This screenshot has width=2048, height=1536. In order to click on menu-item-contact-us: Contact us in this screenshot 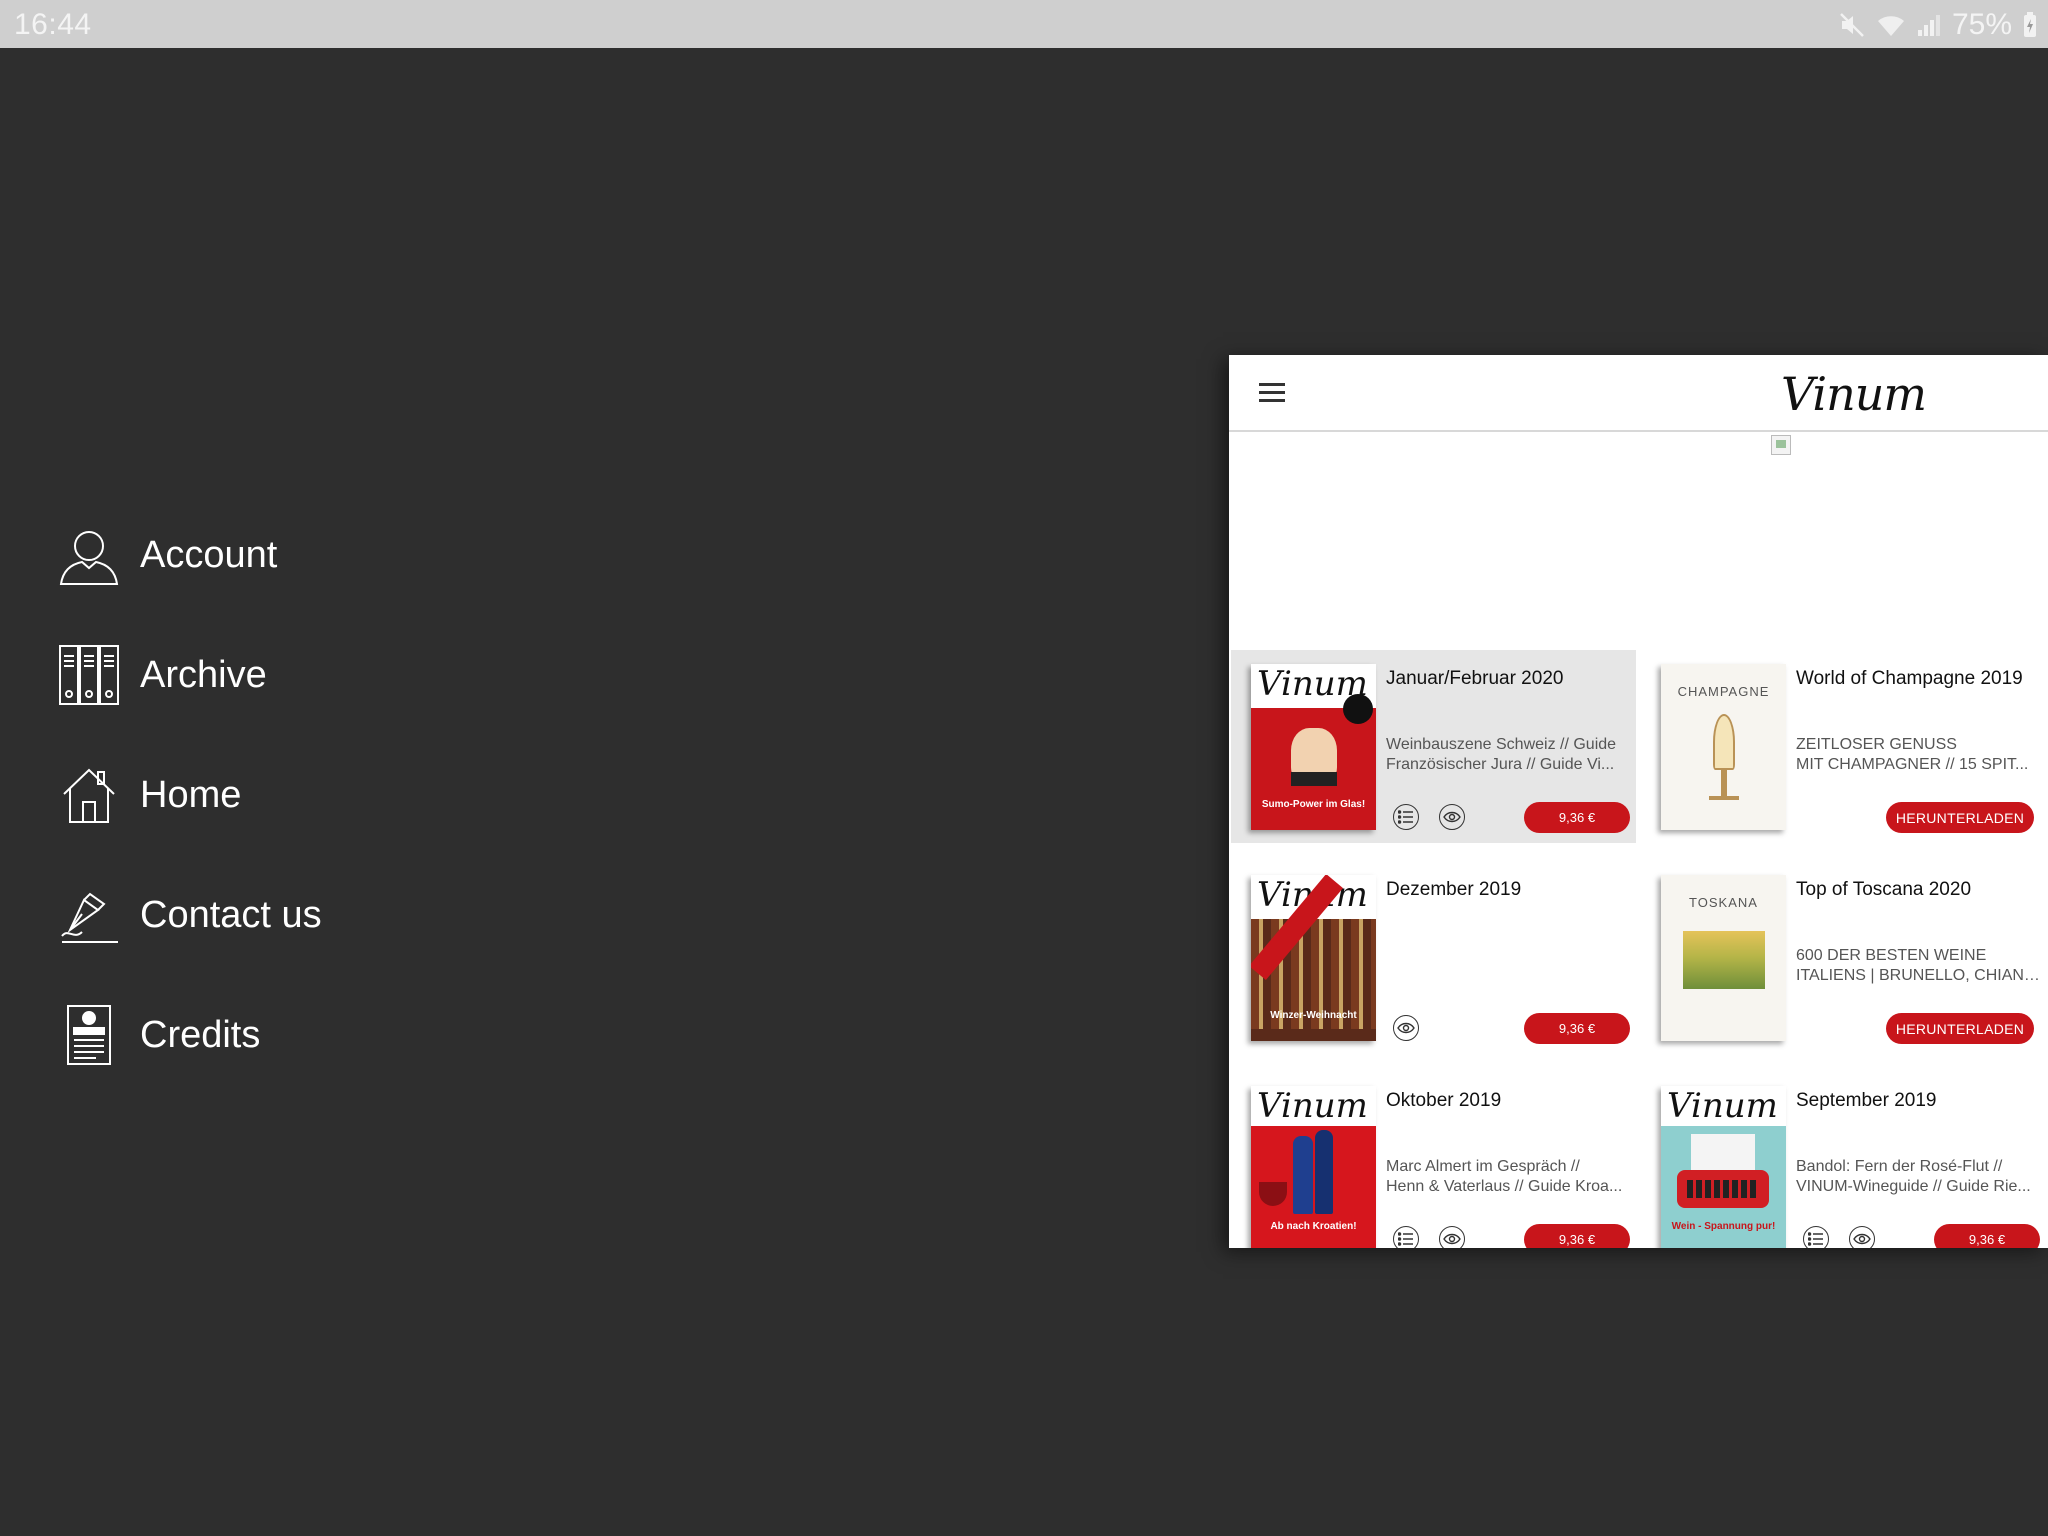, I will do `click(358, 915)`.